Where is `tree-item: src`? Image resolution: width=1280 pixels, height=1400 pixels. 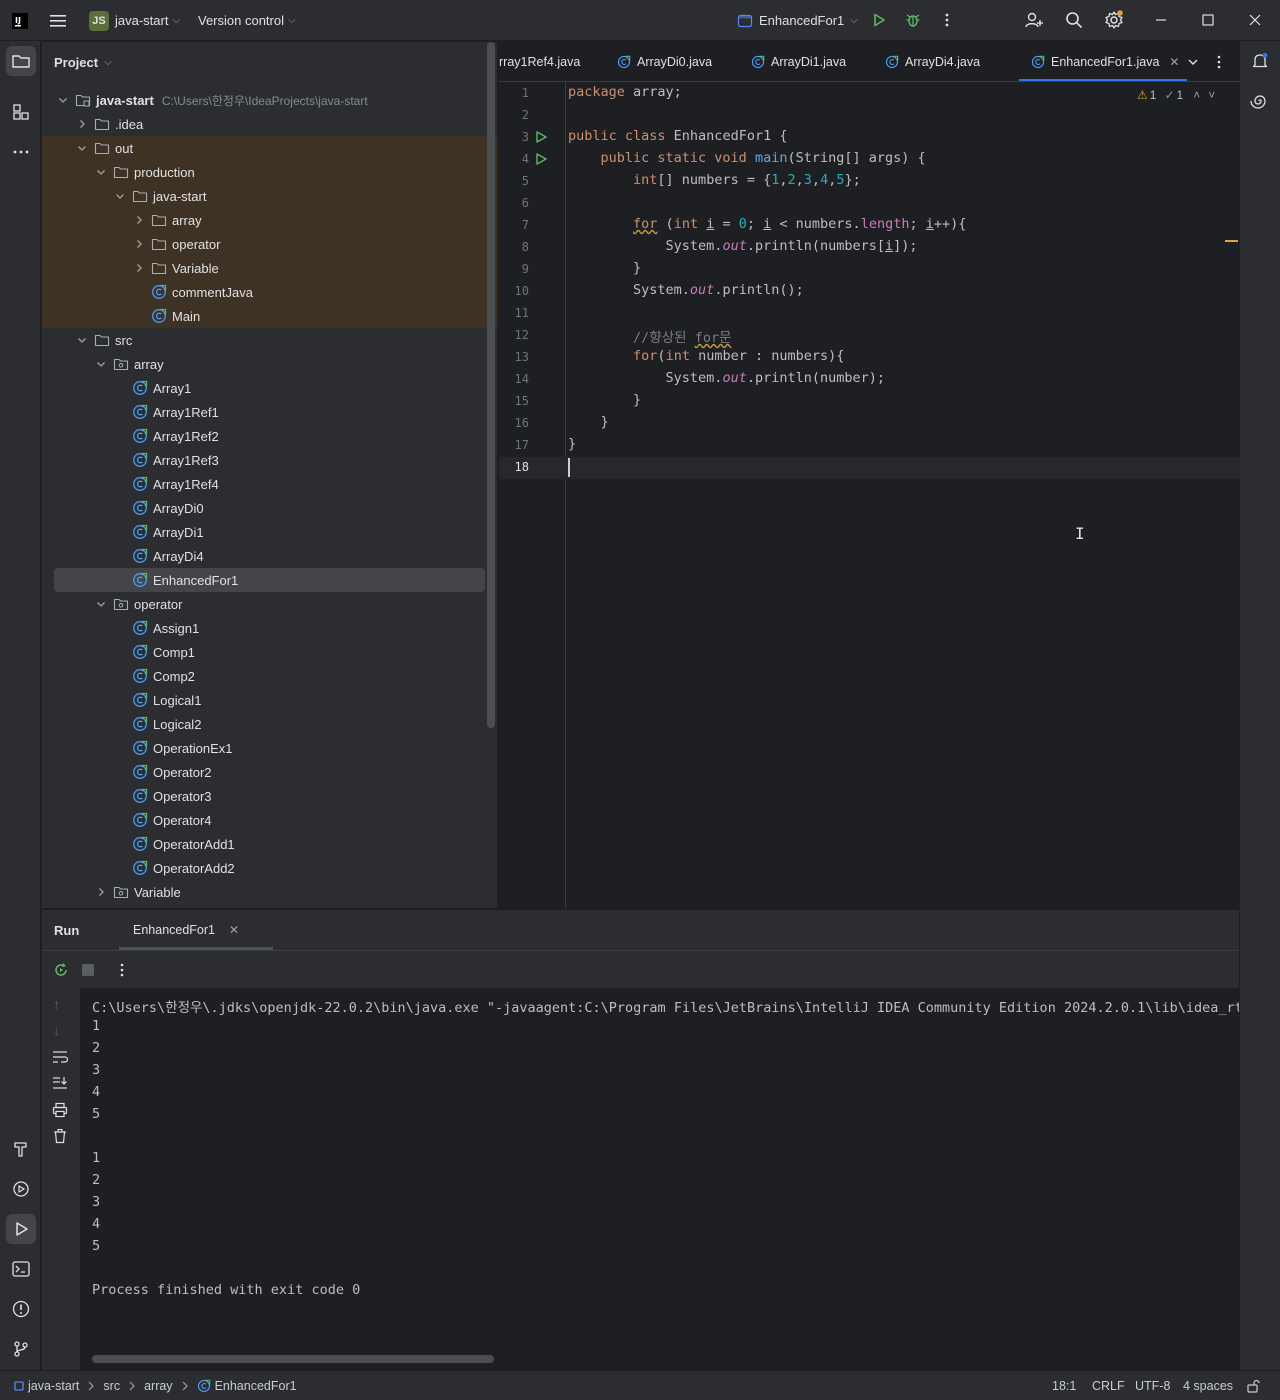
tree-item: src is located at coordinates (269, 340).